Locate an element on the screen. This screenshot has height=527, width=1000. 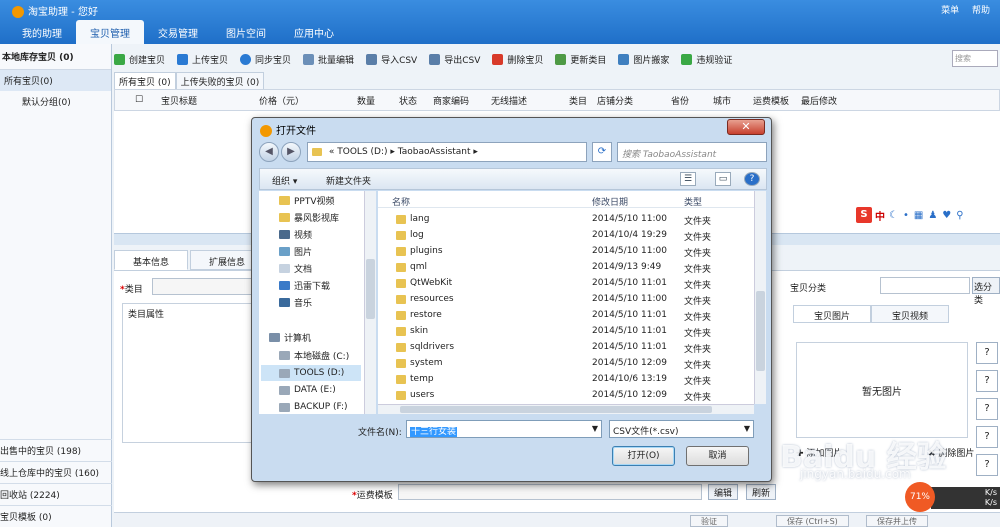
file-row: QtWebKit 2014/5/10 11:01 文件夹 is located at coordinates (566, 284).